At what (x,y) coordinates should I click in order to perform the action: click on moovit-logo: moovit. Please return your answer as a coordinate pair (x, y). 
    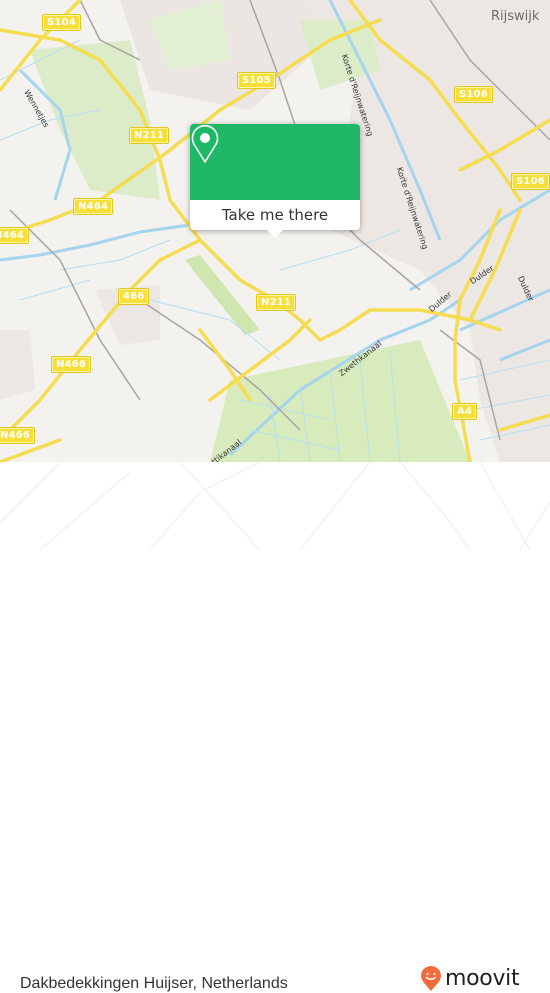
    Looking at the image, I should click on (470, 979).